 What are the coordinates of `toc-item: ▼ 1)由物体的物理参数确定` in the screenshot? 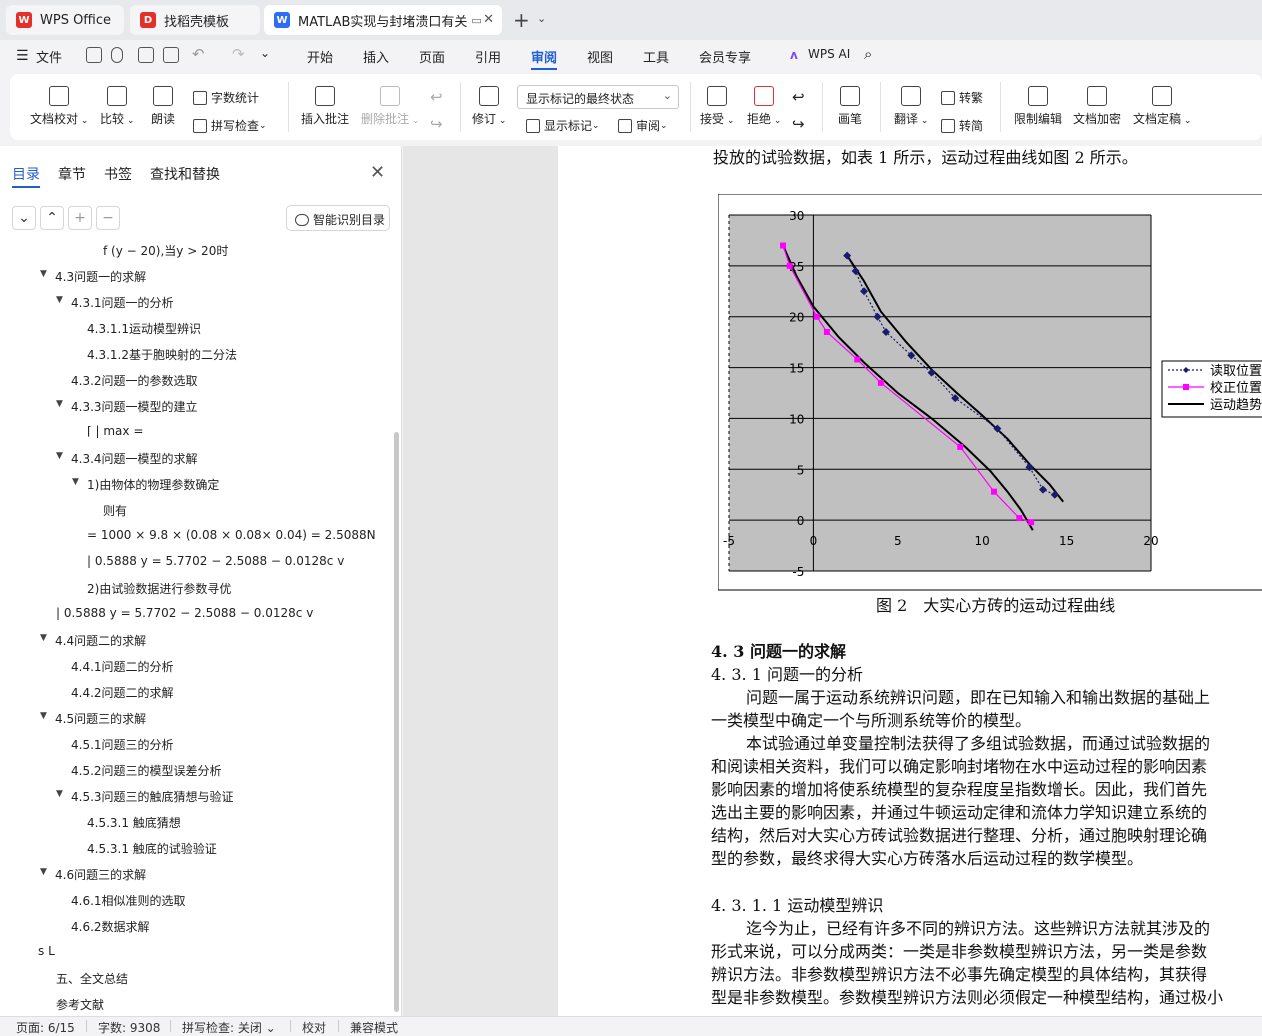 It's located at (145, 484).